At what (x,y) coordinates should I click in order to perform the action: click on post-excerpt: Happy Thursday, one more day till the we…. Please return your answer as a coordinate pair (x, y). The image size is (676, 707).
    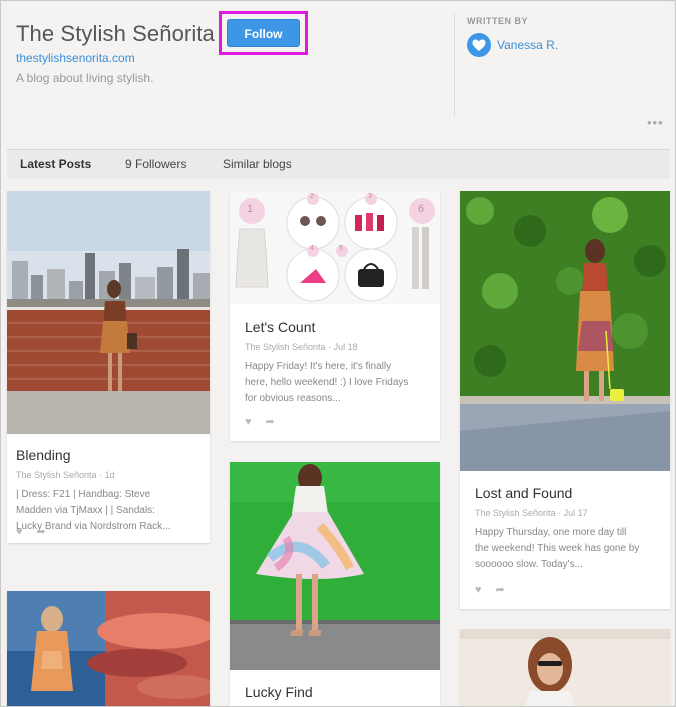
    Looking at the image, I should click on (557, 548).